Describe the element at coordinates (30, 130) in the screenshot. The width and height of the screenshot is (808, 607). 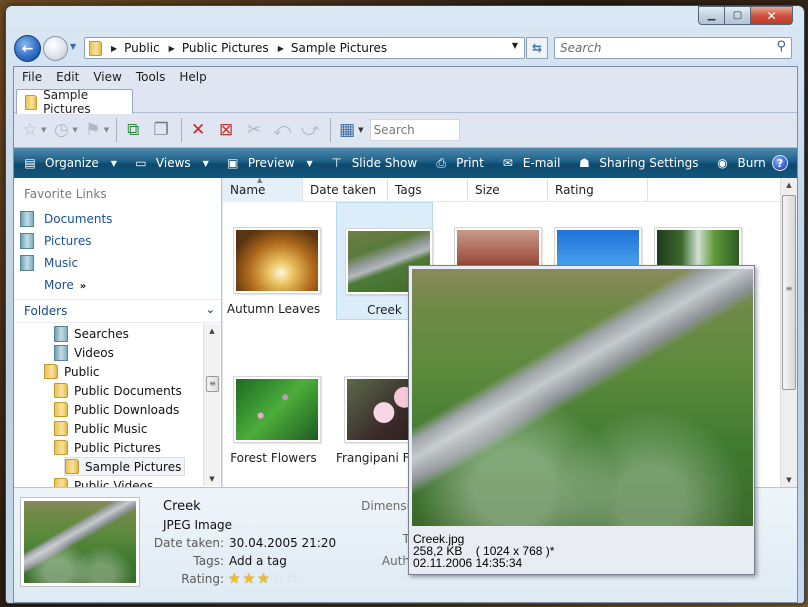
I see `favorites-star-icon: ☆` at that location.